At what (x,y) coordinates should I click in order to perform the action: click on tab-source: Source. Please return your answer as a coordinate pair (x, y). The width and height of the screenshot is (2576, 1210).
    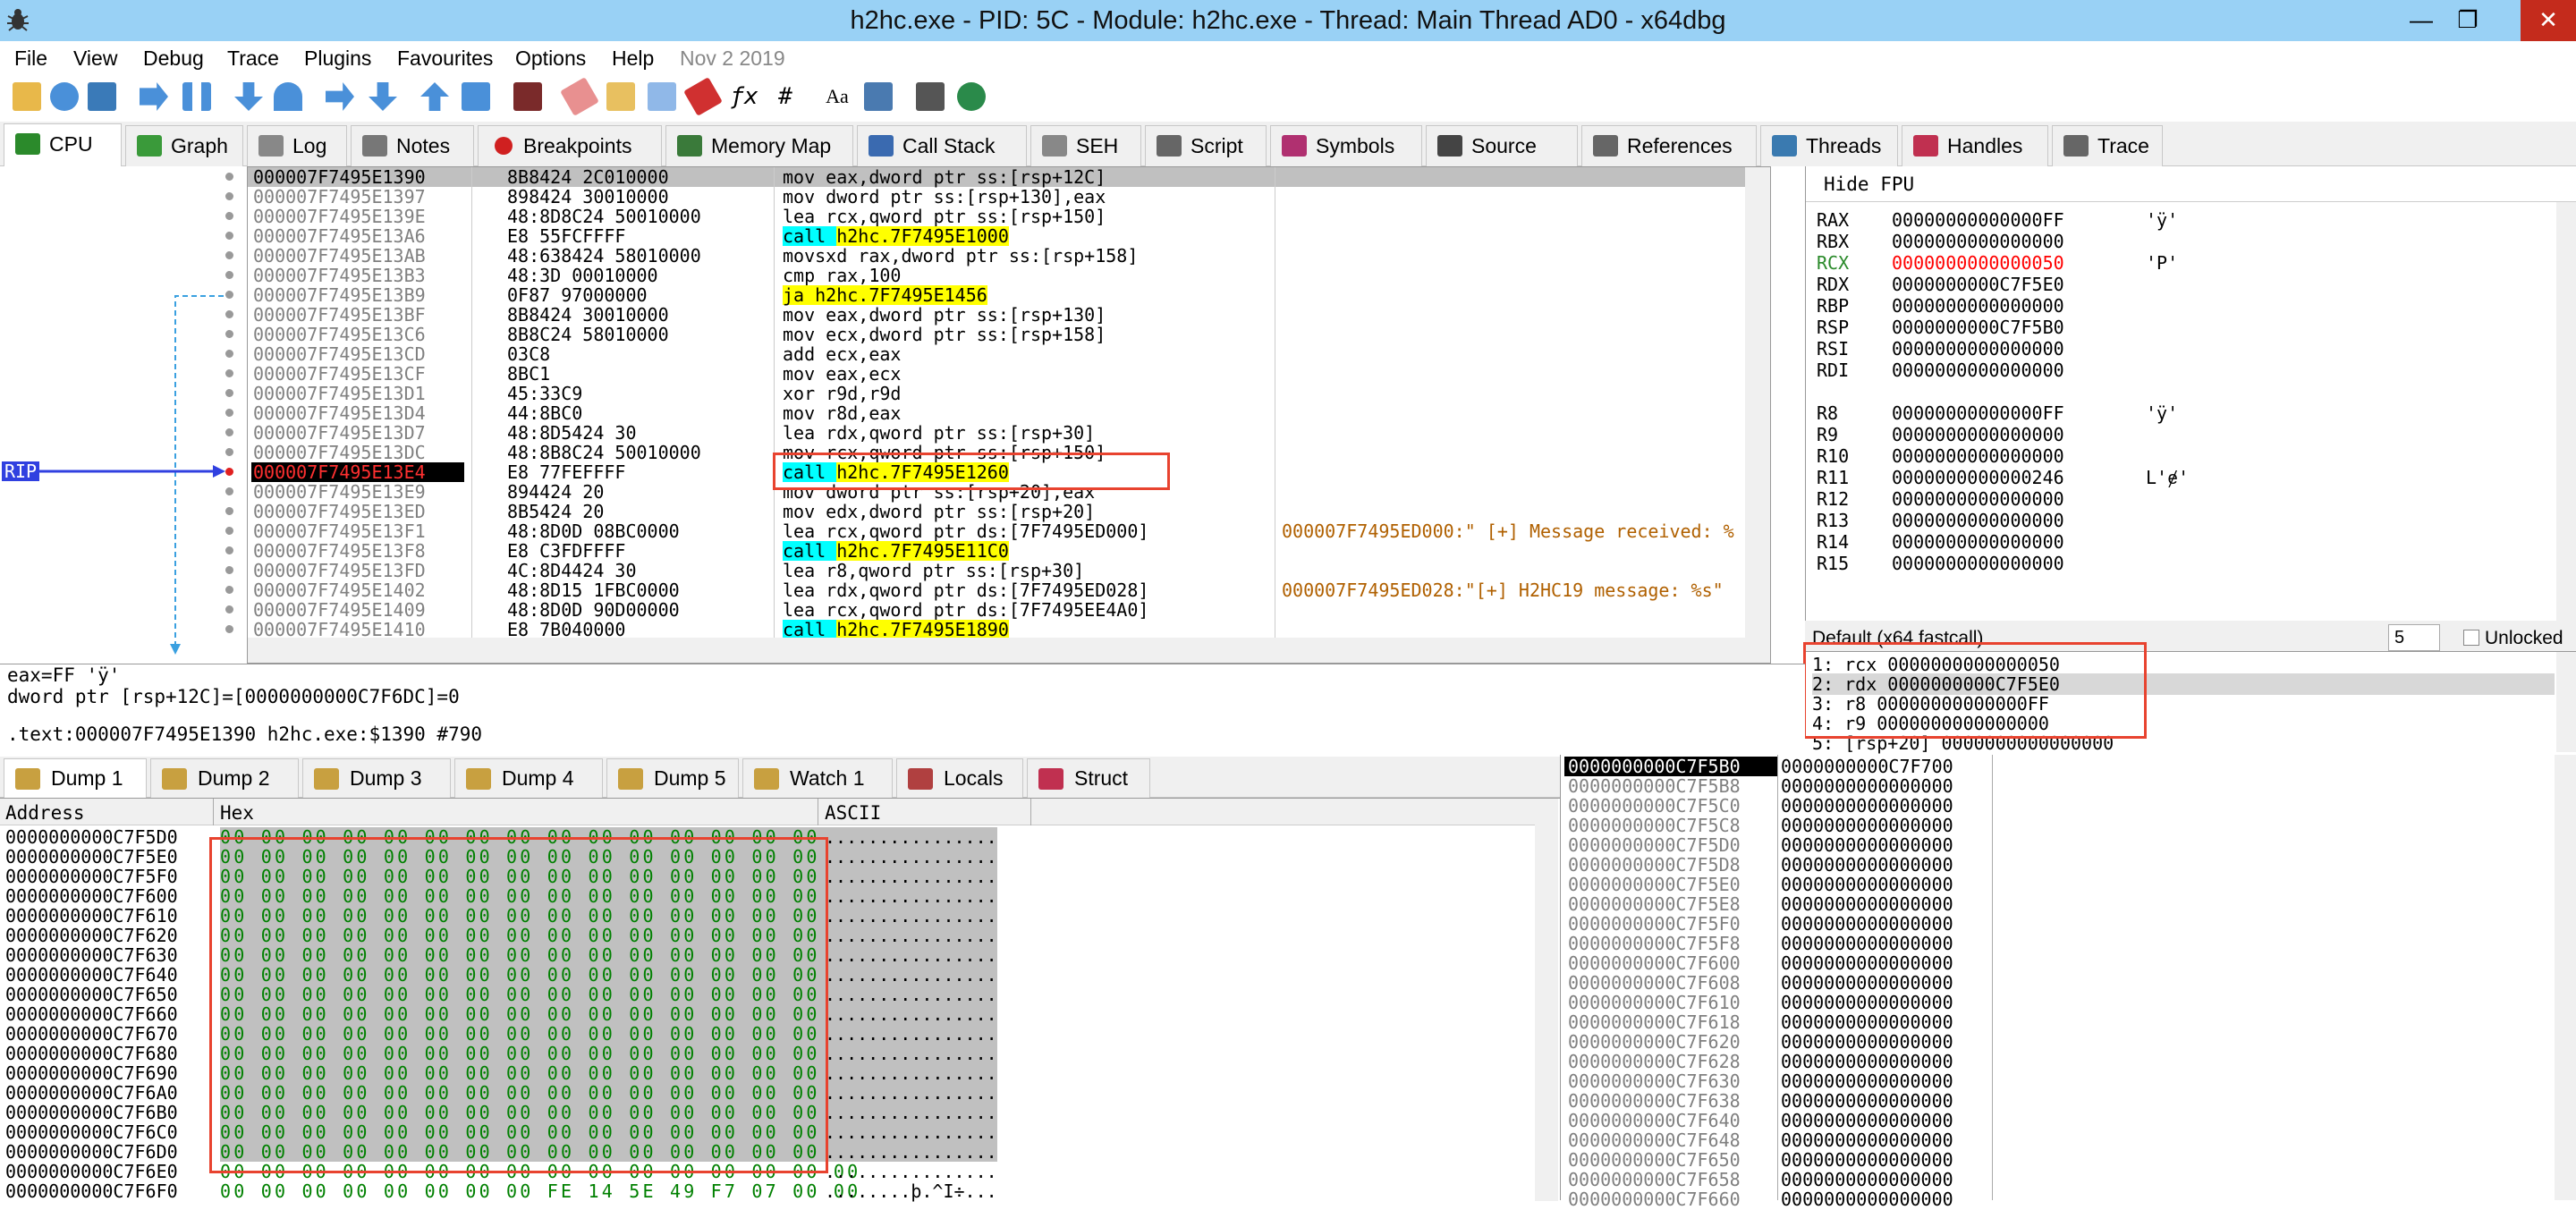
    Looking at the image, I should click on (1502, 145).